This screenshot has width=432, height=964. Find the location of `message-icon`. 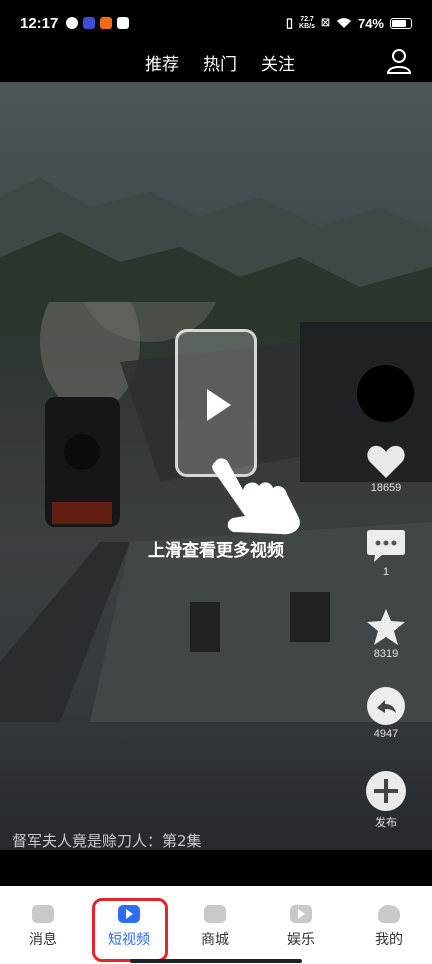

message-icon is located at coordinates (43, 914).